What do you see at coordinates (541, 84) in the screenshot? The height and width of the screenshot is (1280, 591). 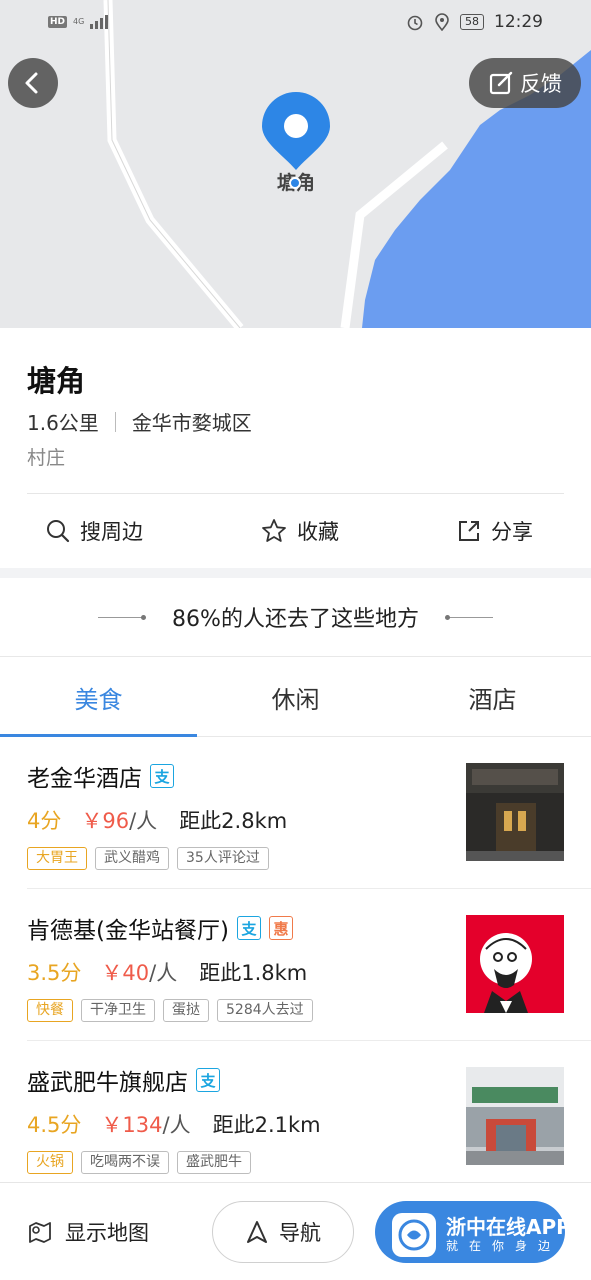 I see `feedback-label: 反馈` at bounding box center [541, 84].